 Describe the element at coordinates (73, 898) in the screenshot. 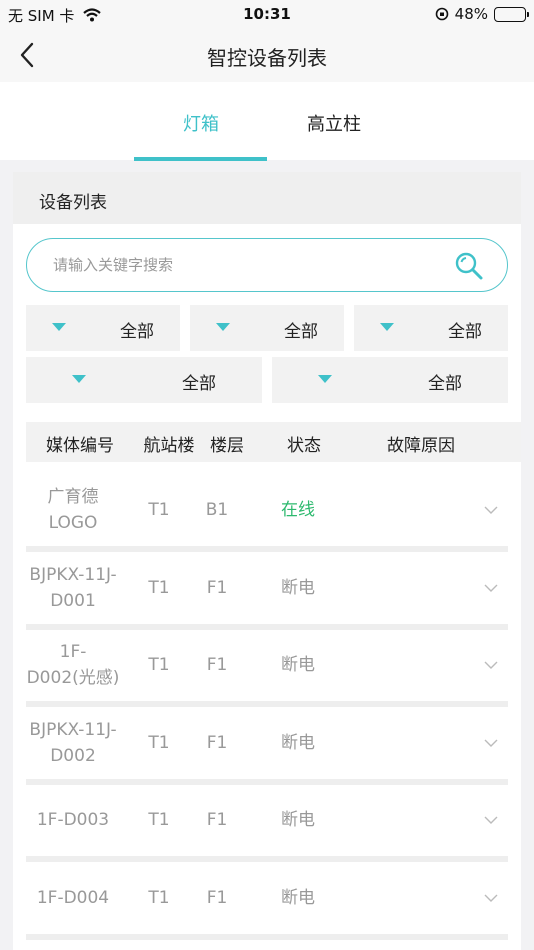

I see `media-id-cell: 1F-D004` at that location.